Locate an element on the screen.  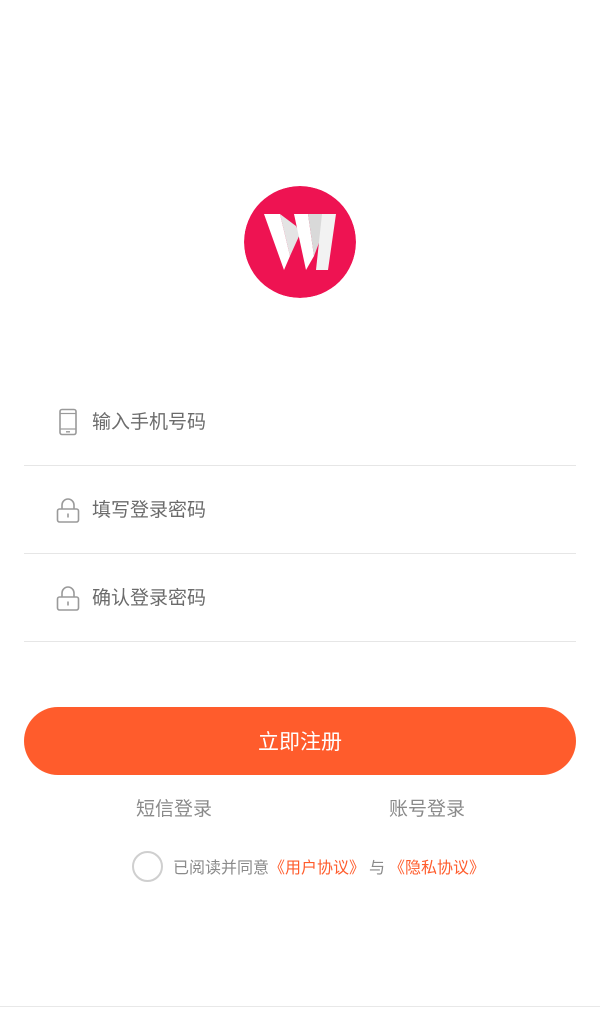
user-agreement-link: 《用户协议》 is located at coordinates (317, 866).